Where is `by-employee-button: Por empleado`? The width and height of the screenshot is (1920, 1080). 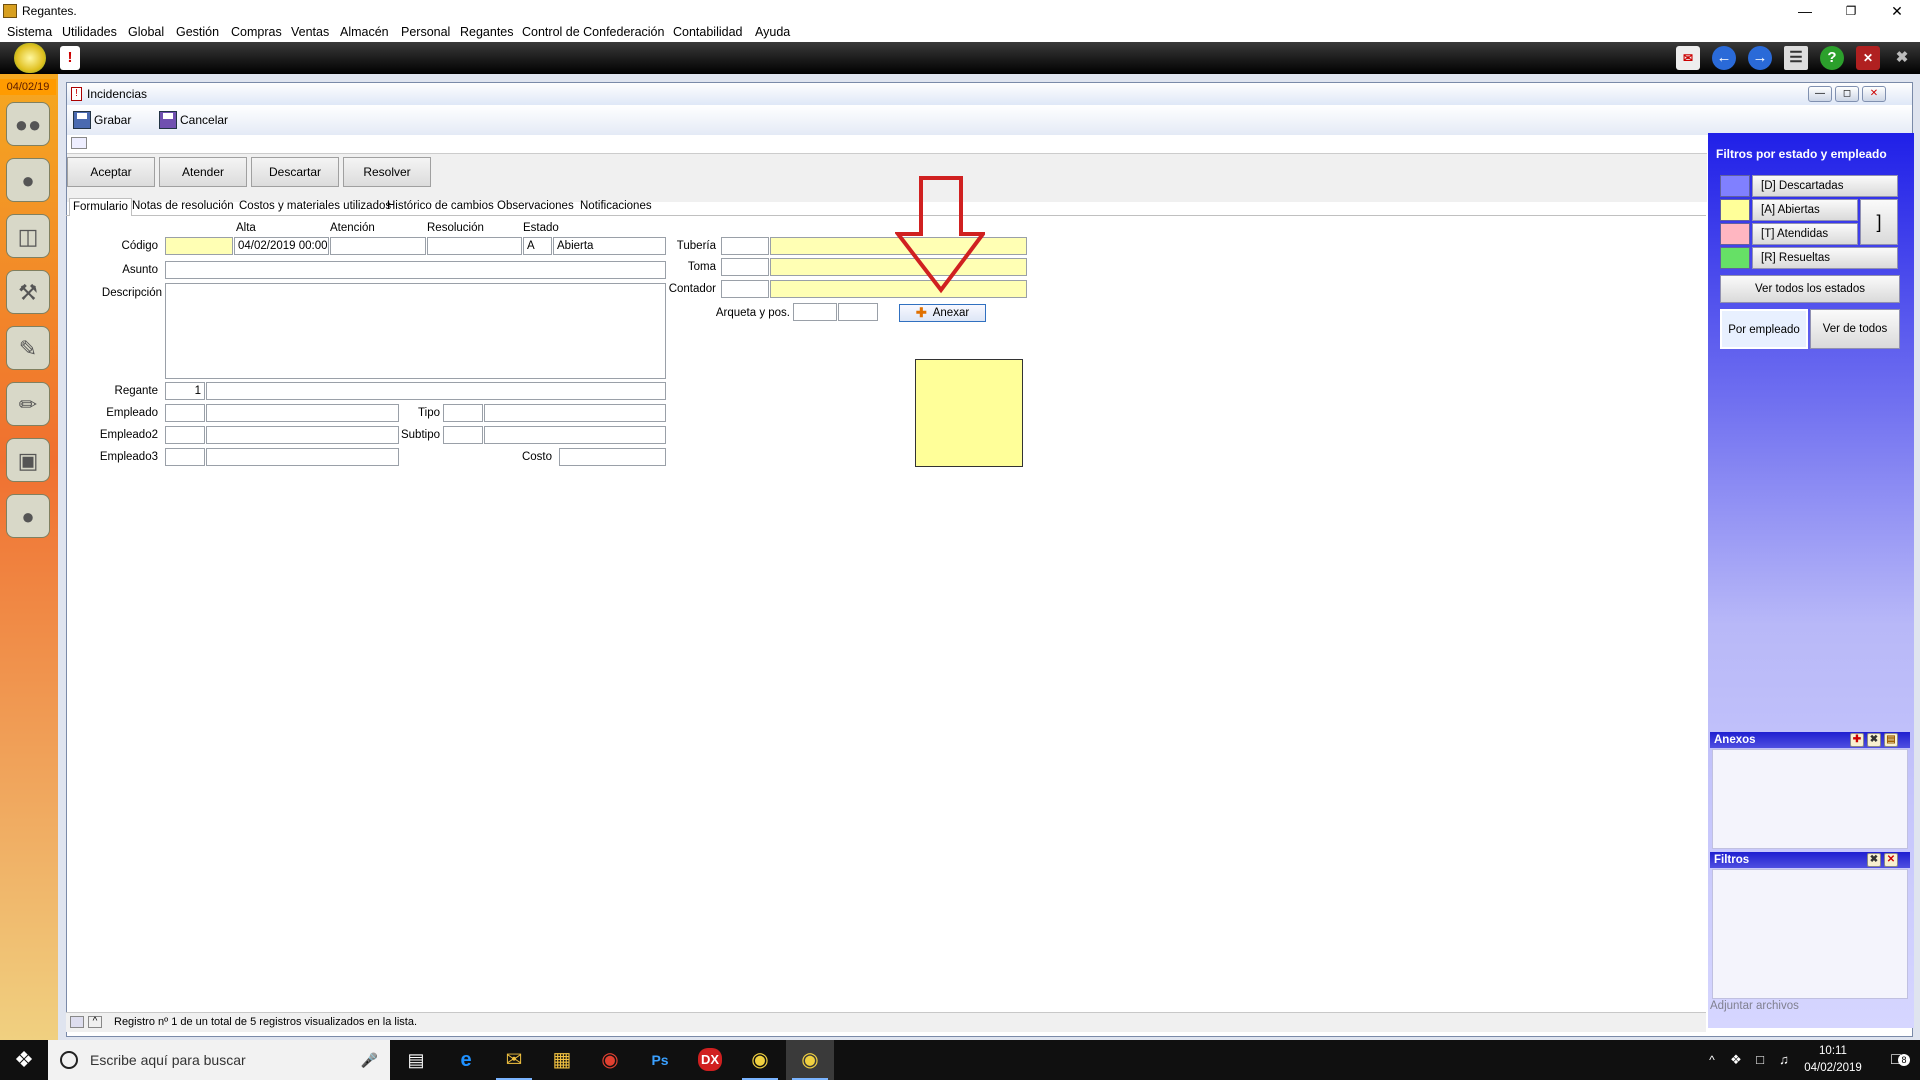
by-employee-button: Por empleado is located at coordinates (1764, 329).